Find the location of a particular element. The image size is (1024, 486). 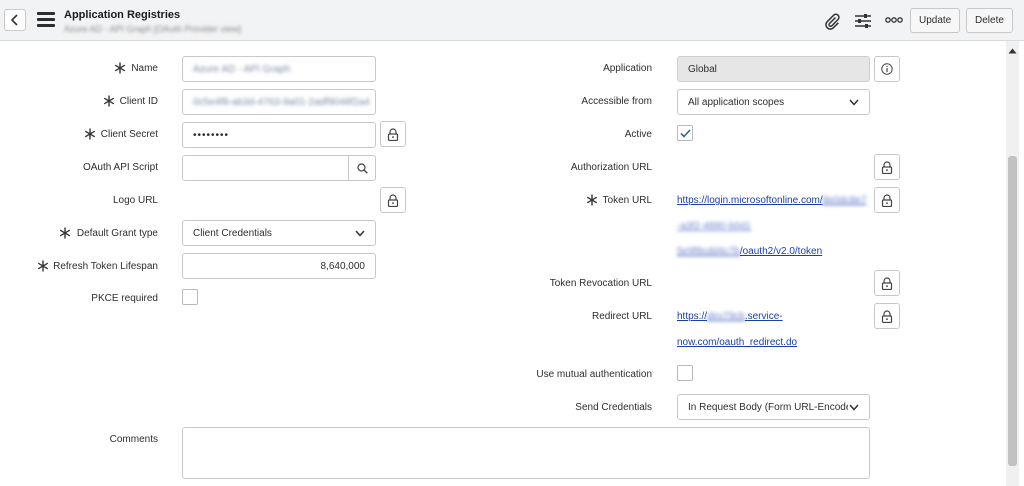

client-secret-input: •••••••• is located at coordinates (279, 135).